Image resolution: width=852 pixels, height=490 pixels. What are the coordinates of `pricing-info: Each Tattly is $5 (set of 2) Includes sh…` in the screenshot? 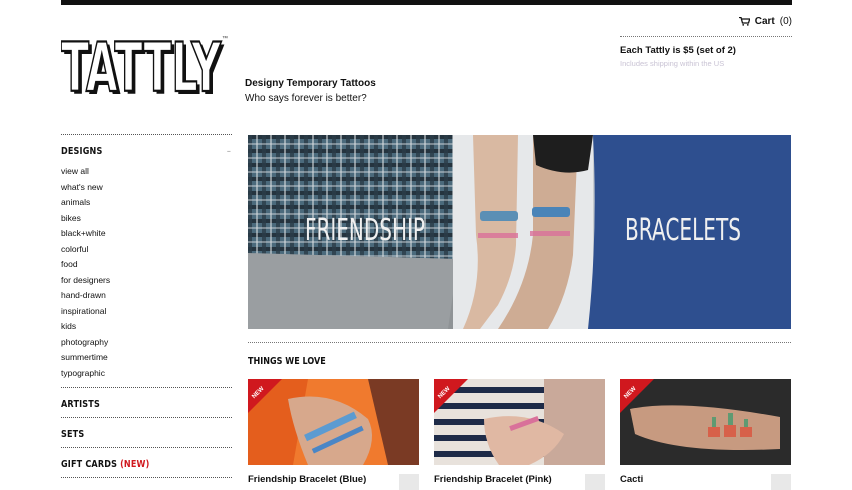 It's located at (706, 52).